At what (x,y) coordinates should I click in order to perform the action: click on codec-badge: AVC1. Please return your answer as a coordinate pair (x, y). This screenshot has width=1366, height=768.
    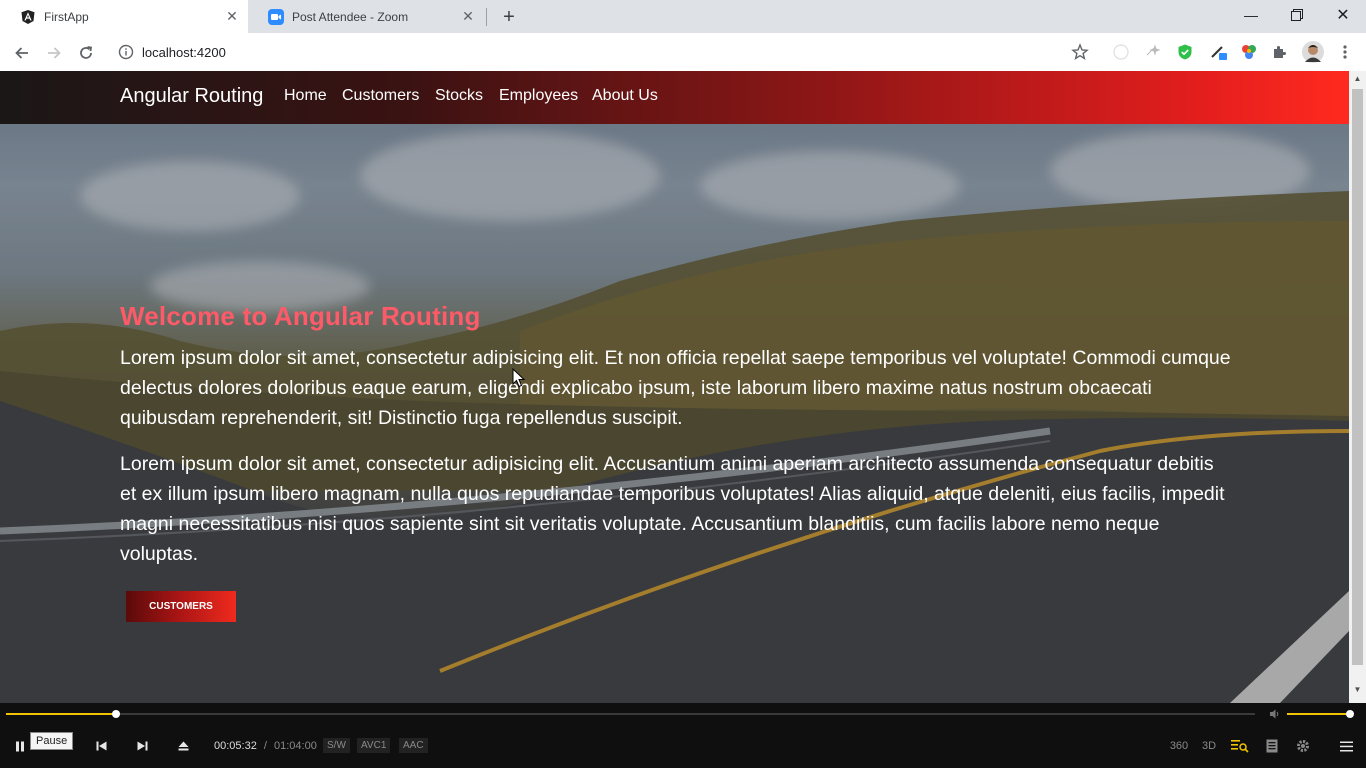
    Looking at the image, I should click on (374, 745).